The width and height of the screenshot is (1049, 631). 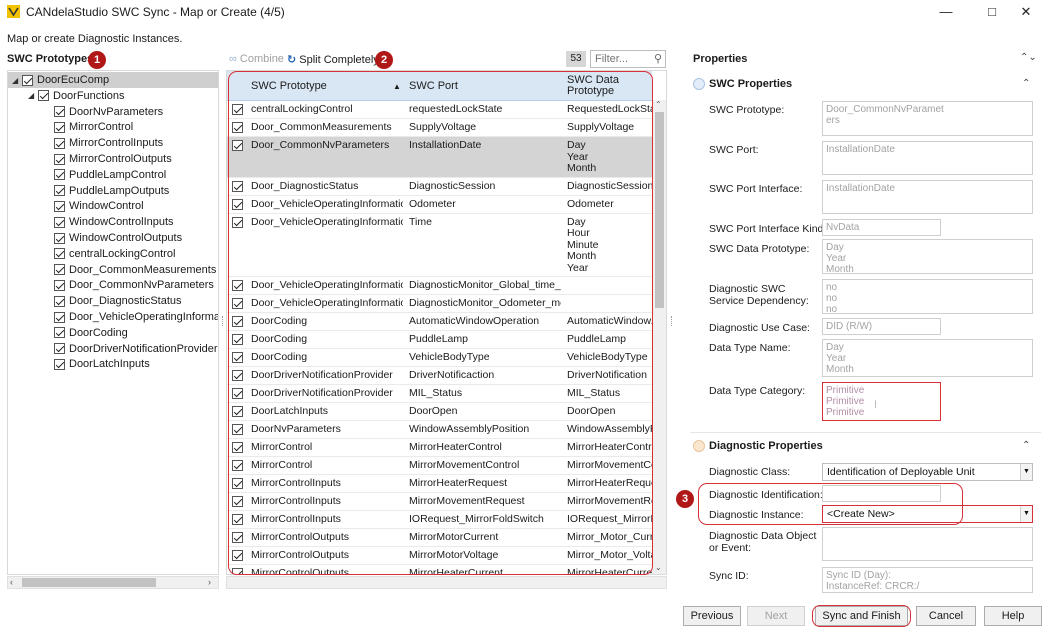 I want to click on tree-item: PuddleLampControl, so click(x=113, y=175).